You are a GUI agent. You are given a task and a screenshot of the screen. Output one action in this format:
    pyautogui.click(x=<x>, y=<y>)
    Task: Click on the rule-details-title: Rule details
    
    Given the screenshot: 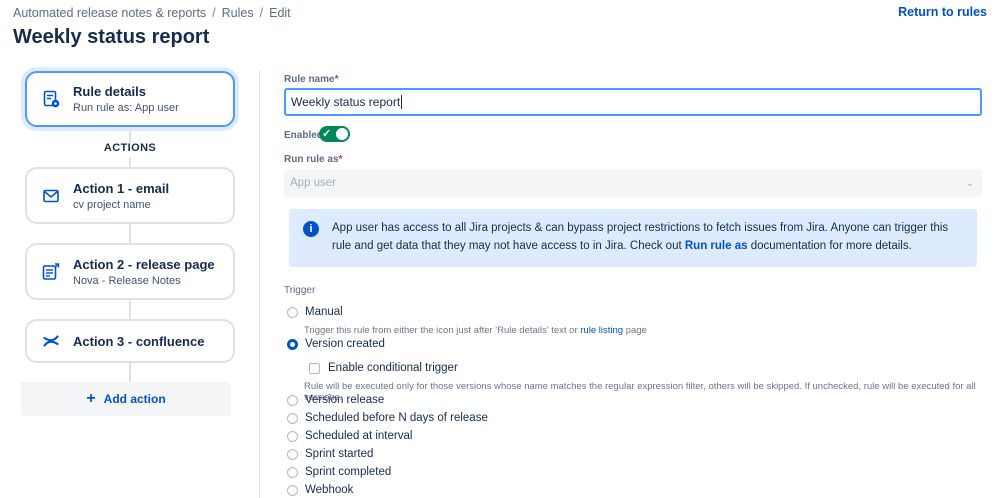 What is the action you would take?
    pyautogui.click(x=109, y=91)
    